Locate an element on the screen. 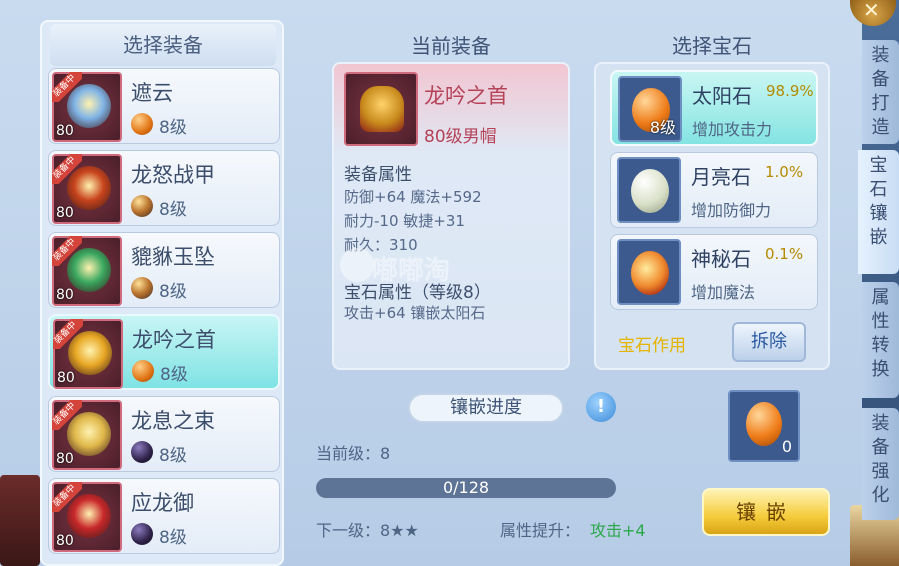 The width and height of the screenshot is (899, 566). equipment-name: 龙怒战甲 is located at coordinates (173, 175).